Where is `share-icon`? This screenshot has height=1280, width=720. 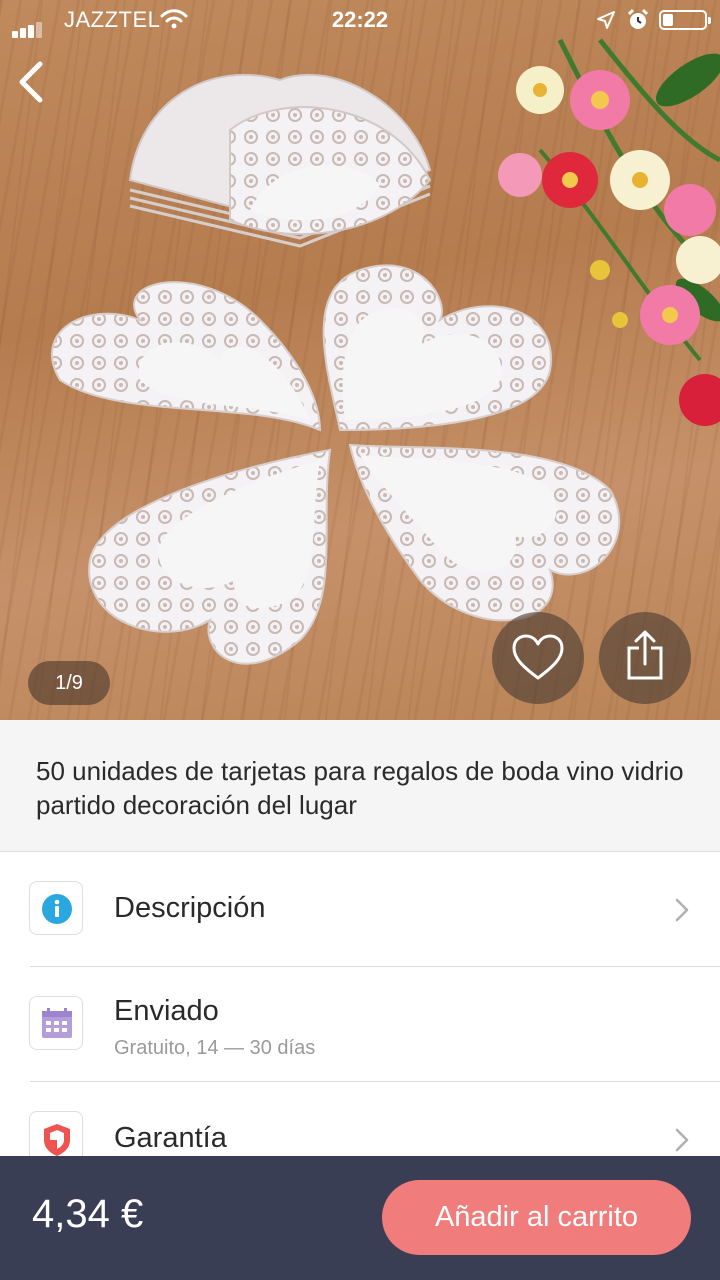
share-icon is located at coordinates (645, 655).